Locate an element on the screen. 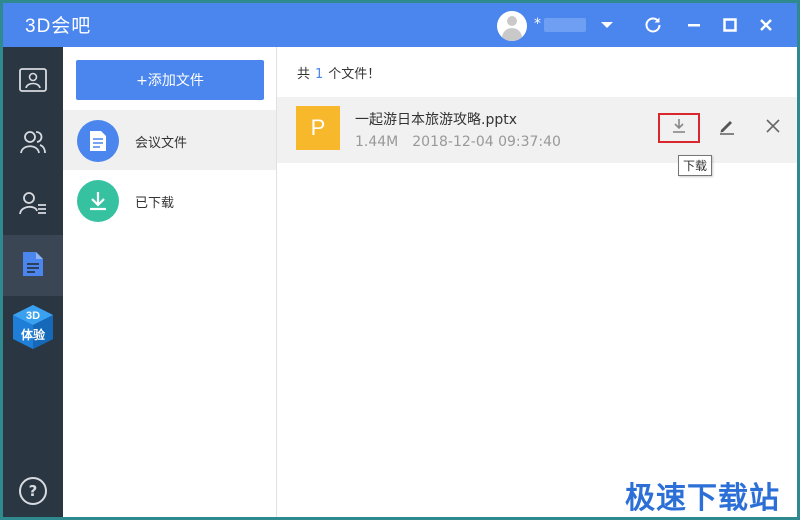 This screenshot has height=520, width=800. nav-3d-experience: 3D 体验 is located at coordinates (33, 327).